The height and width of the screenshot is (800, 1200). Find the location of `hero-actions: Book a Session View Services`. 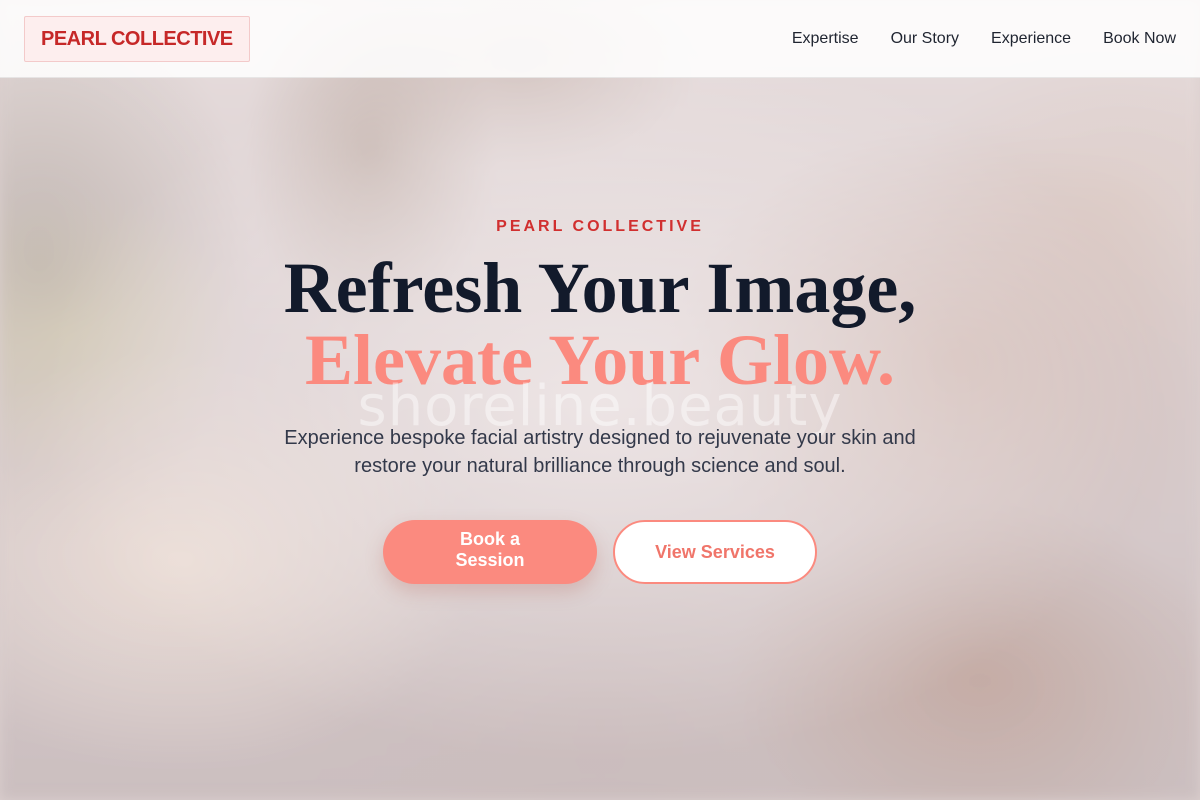

hero-actions: Book a Session View Services is located at coordinates (600, 552).